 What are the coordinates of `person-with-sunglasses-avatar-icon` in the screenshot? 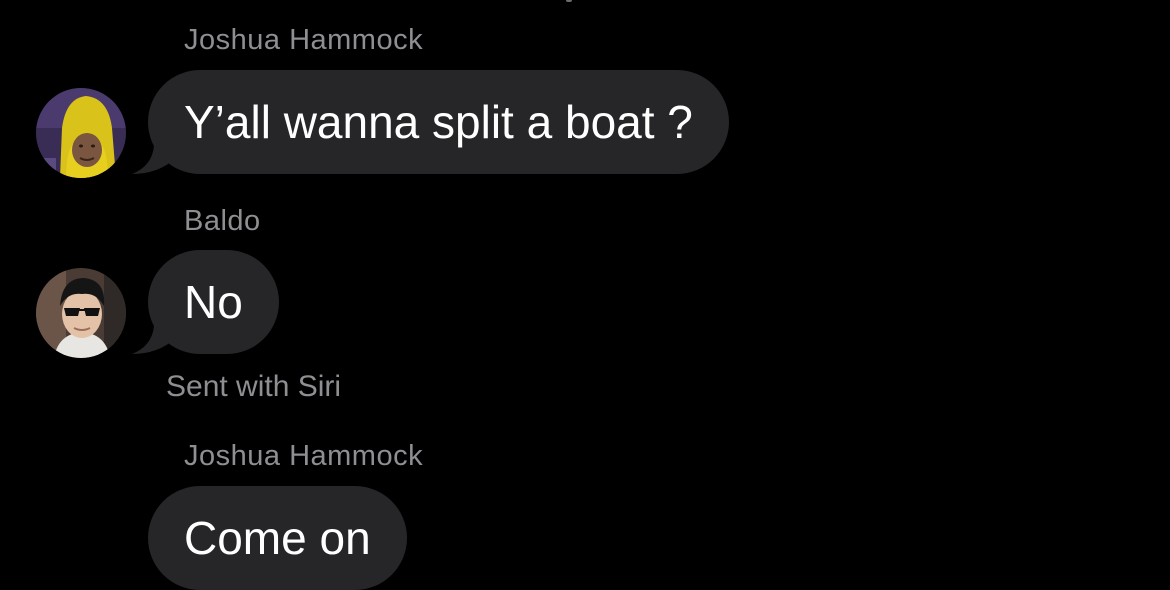 It's located at (81, 313).